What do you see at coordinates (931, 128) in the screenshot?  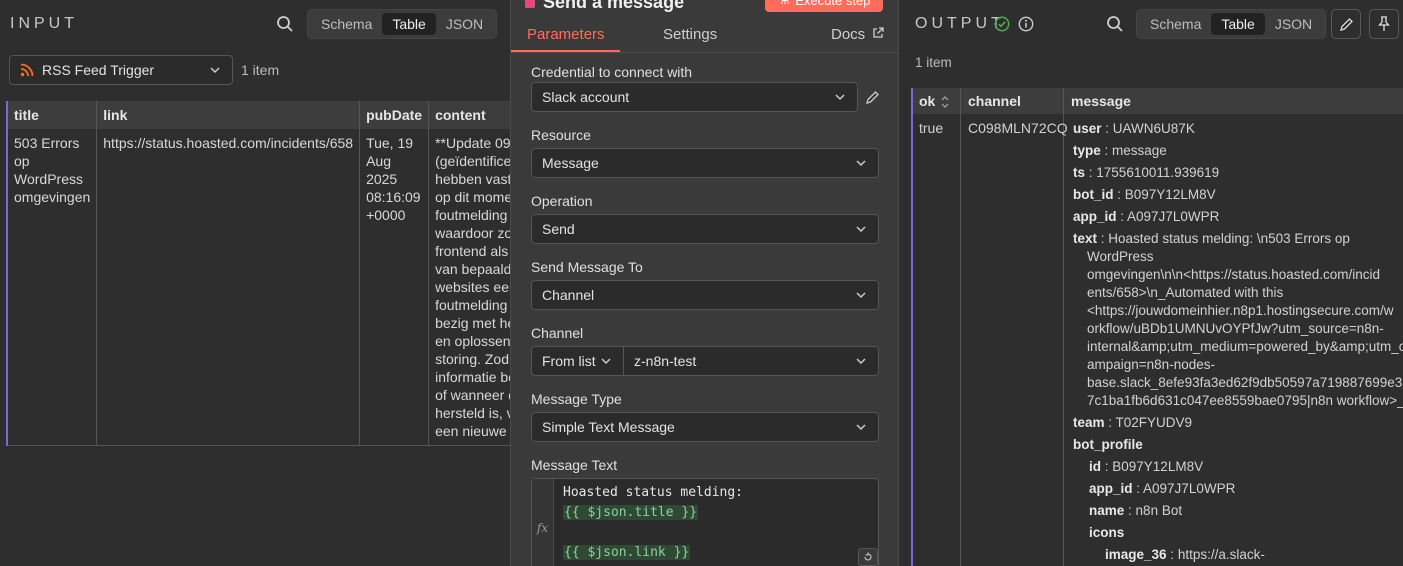 I see `cell-ok: true` at bounding box center [931, 128].